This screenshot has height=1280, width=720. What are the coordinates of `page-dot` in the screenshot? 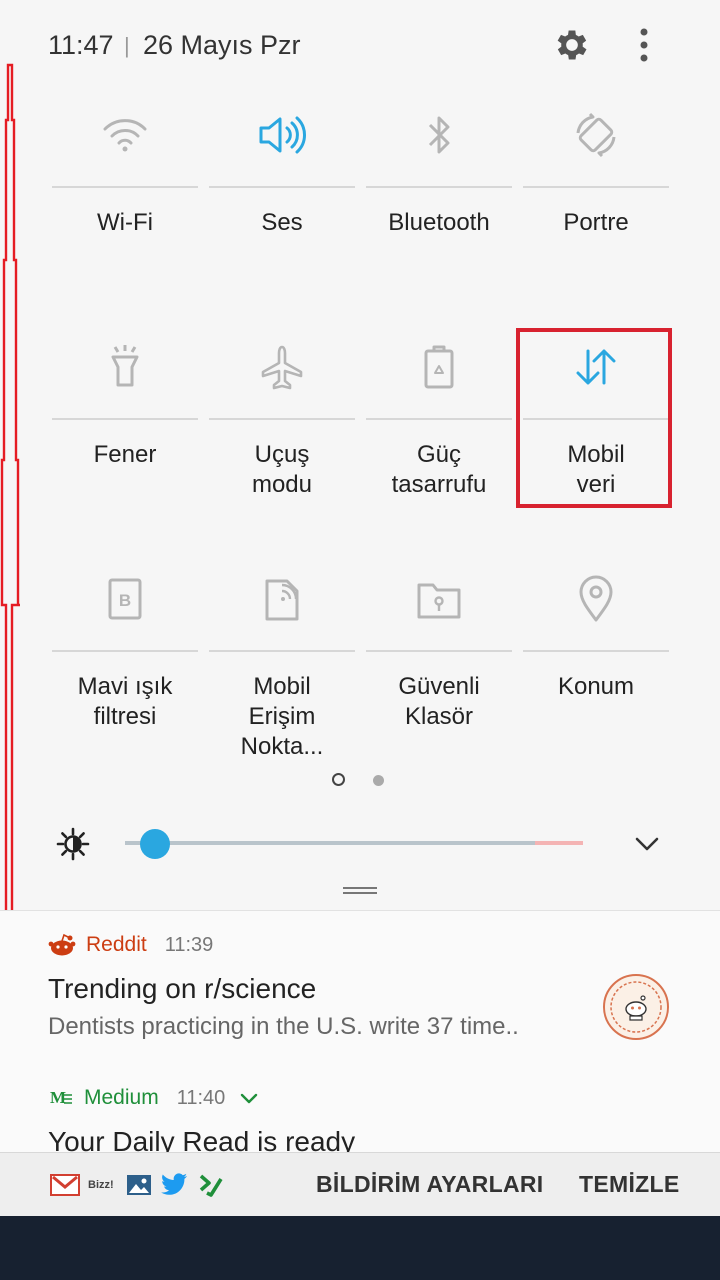 It's located at (378, 780).